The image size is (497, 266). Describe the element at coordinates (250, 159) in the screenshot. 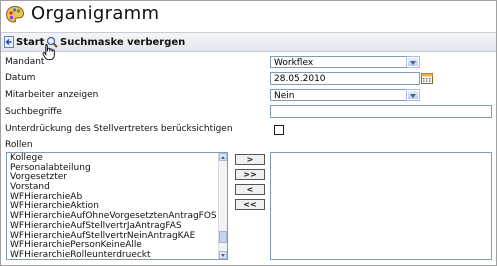

I see `add-role-button: >` at that location.